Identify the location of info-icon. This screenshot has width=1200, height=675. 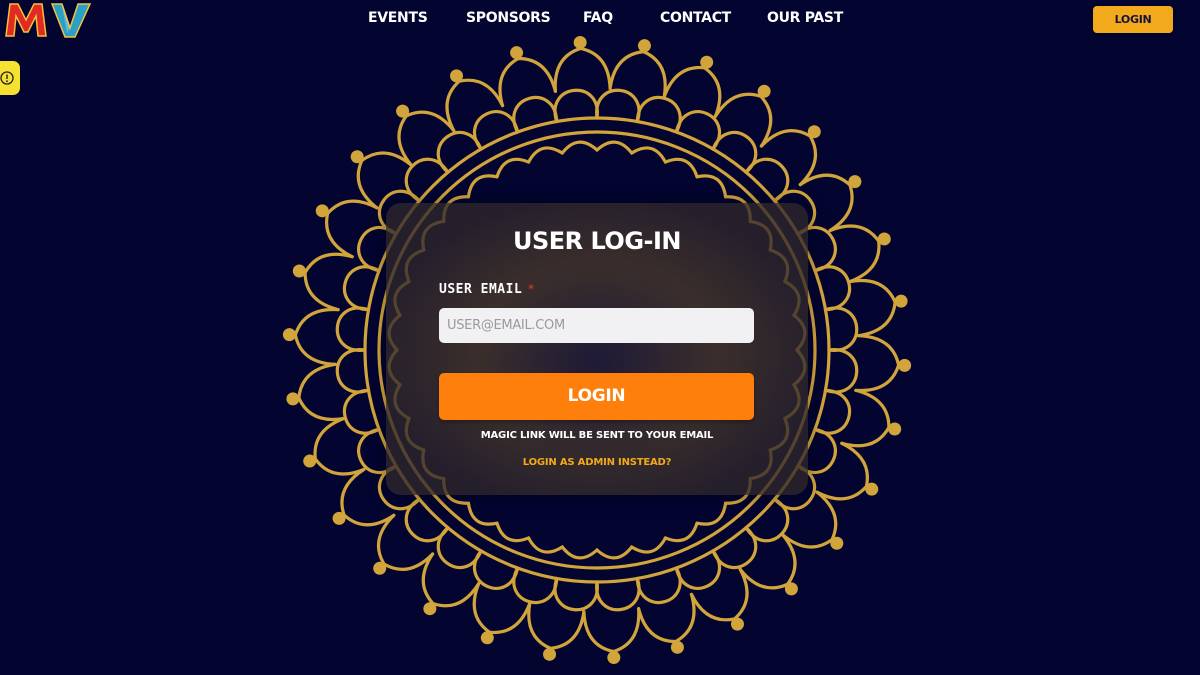
(7, 78).